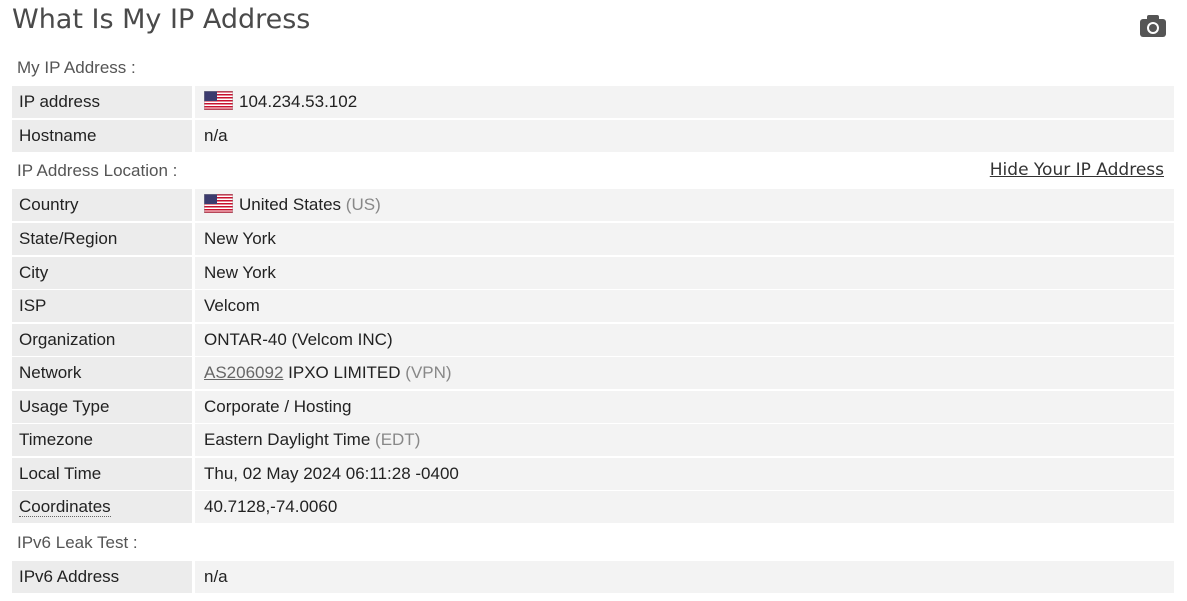  What do you see at coordinates (684, 340) in the screenshot?
I see `row-value: ONTAR-40 (Velcom INC)` at bounding box center [684, 340].